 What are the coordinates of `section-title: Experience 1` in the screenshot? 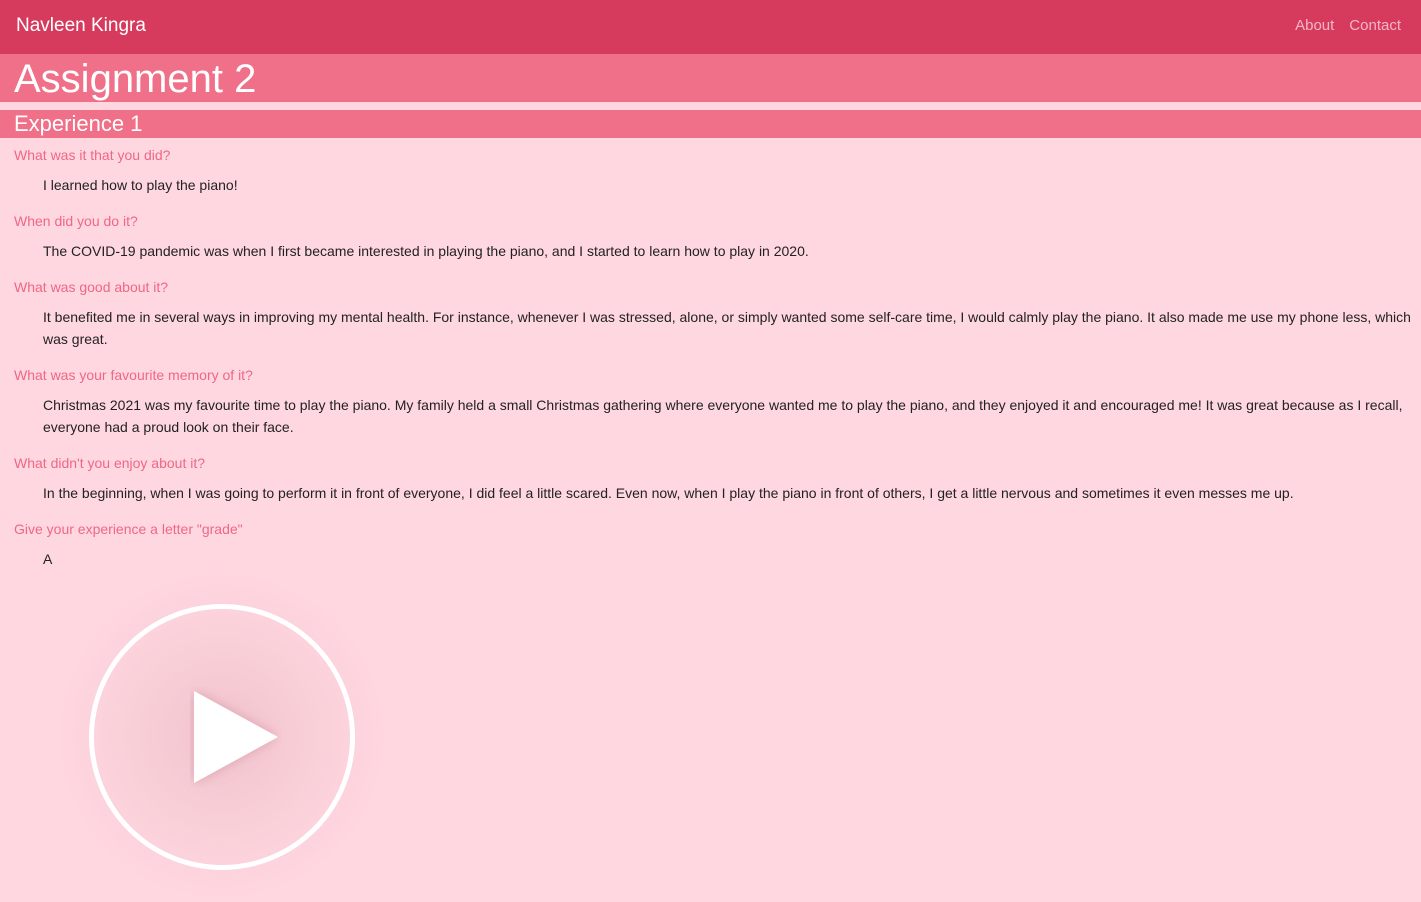 It's located at (78, 123).